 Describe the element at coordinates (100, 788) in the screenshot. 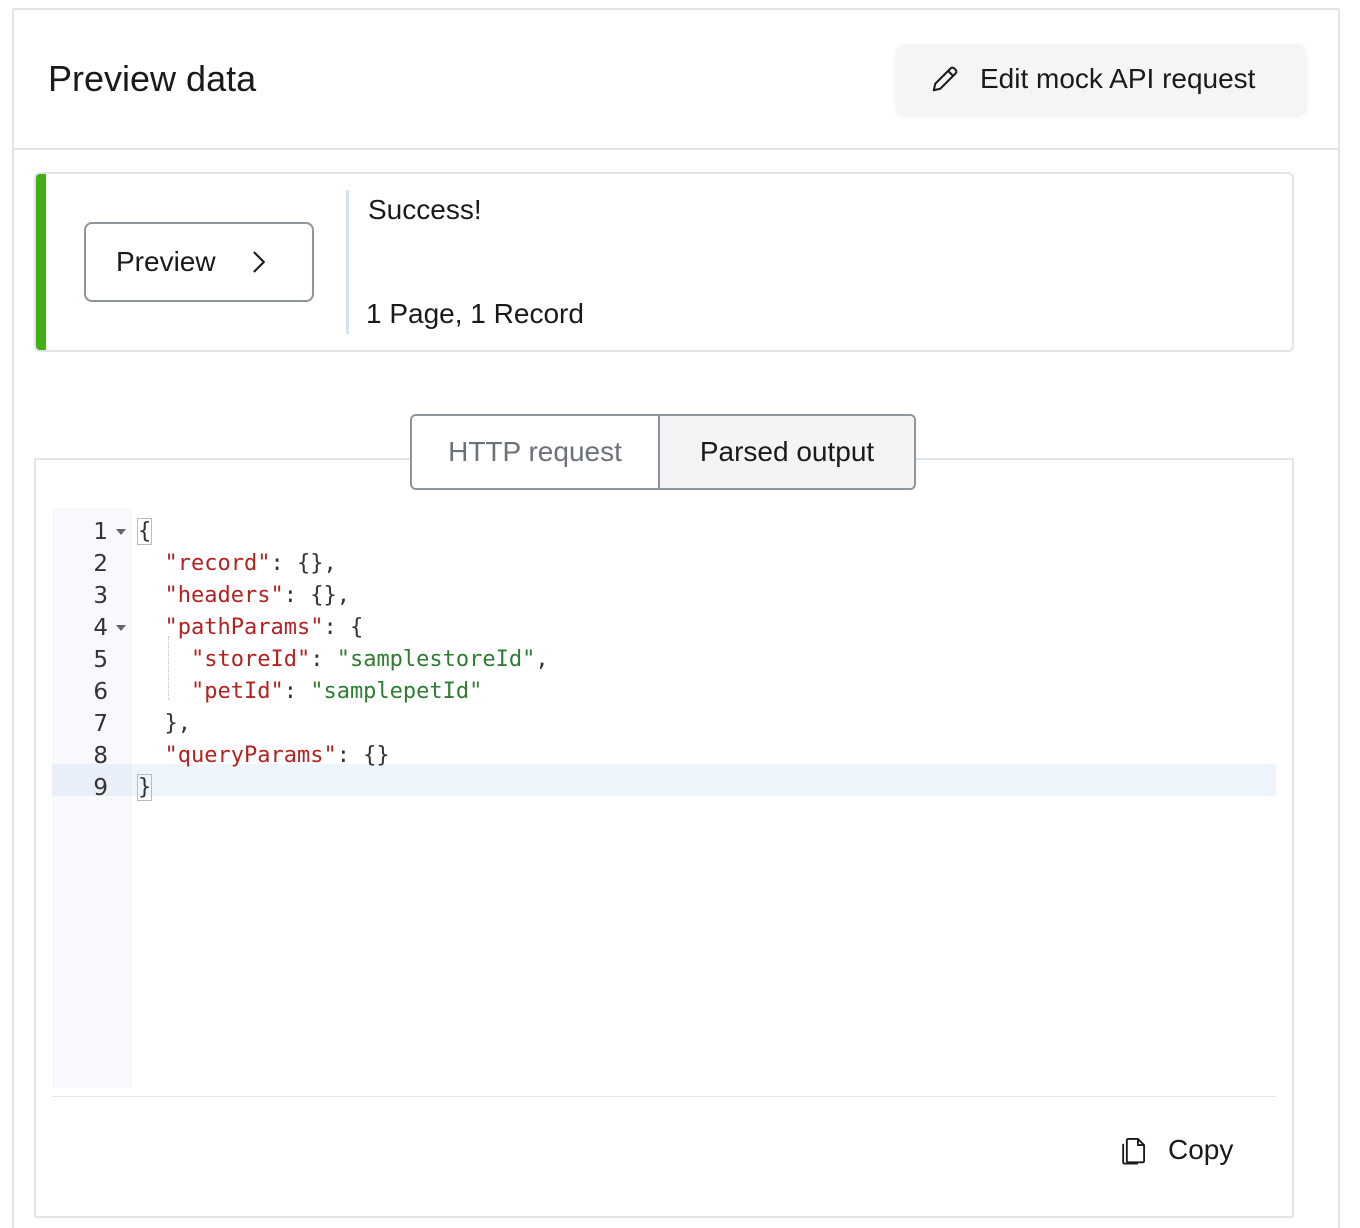

I see `line-number: 9` at that location.